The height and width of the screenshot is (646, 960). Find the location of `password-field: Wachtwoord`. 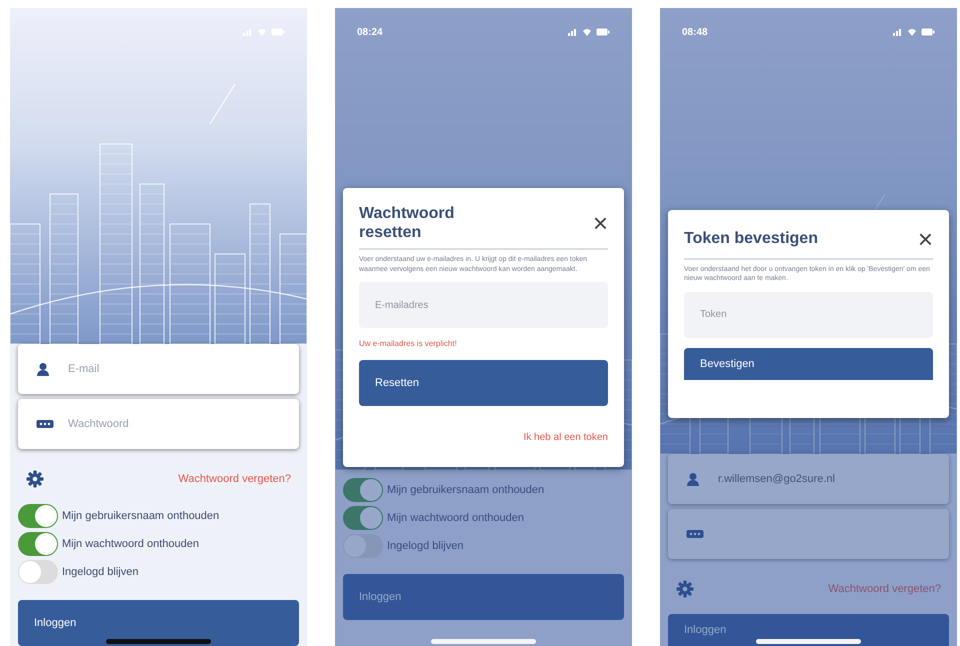

password-field: Wachtwoord is located at coordinates (158, 424).